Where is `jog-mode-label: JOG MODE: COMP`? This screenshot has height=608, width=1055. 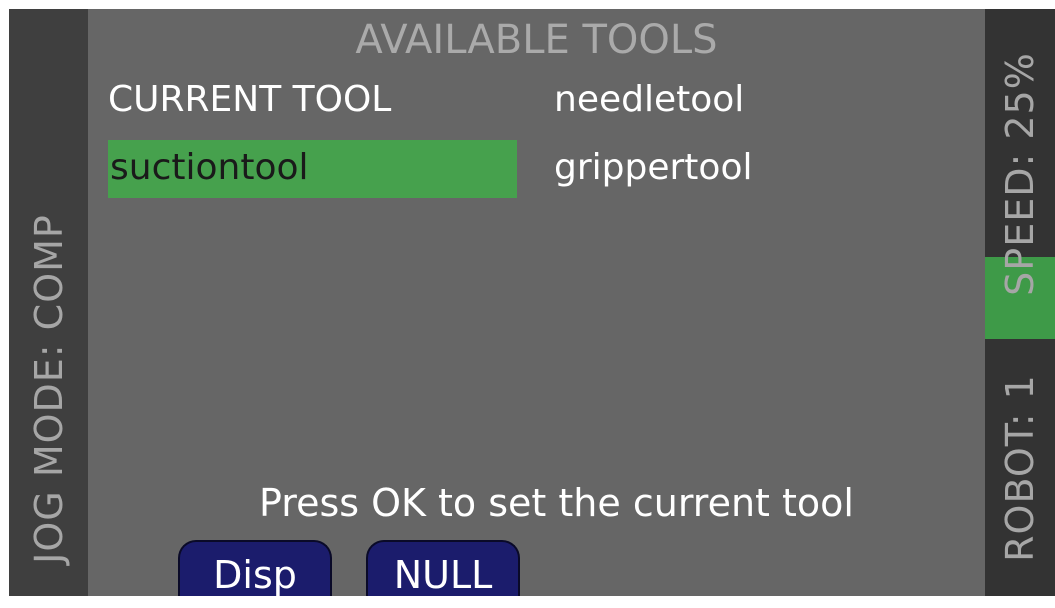 jog-mode-label: JOG MODE: COMP is located at coordinates (48, 389).